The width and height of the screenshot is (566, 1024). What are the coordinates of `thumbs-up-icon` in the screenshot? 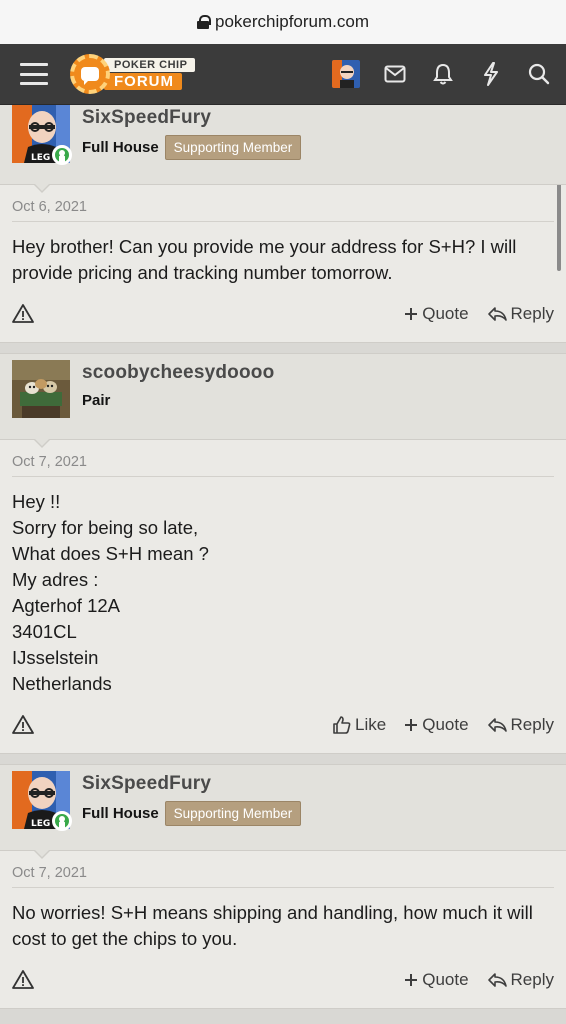 It's located at (342, 725).